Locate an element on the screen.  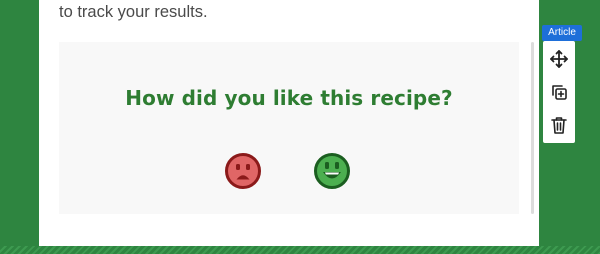
rating-question: How did you like this recipe? is located at coordinates (289, 98).